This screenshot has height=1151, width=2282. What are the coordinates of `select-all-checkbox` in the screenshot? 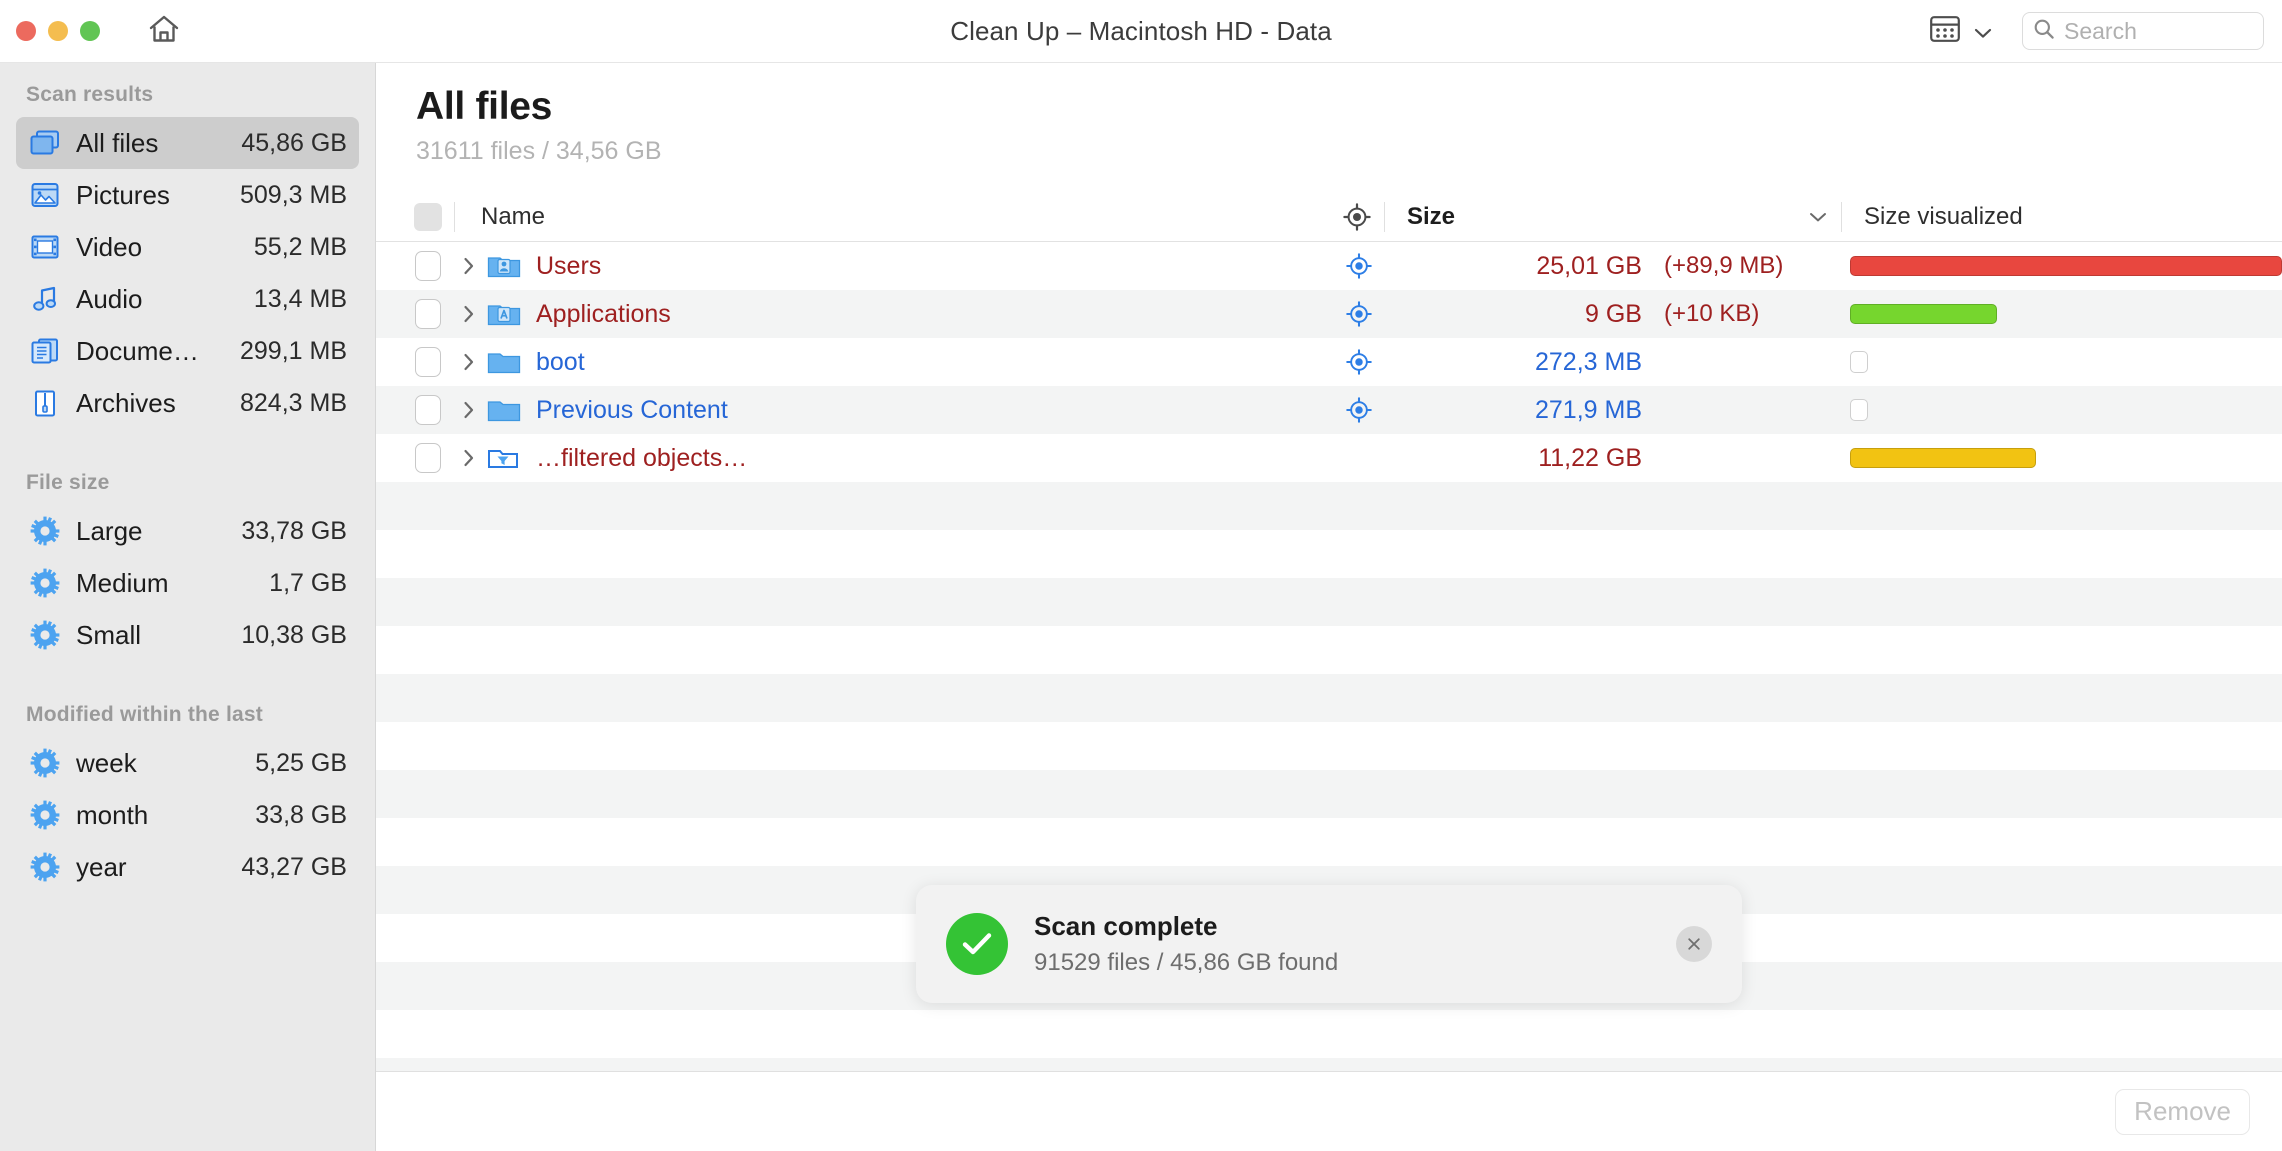 It's located at (428, 216).